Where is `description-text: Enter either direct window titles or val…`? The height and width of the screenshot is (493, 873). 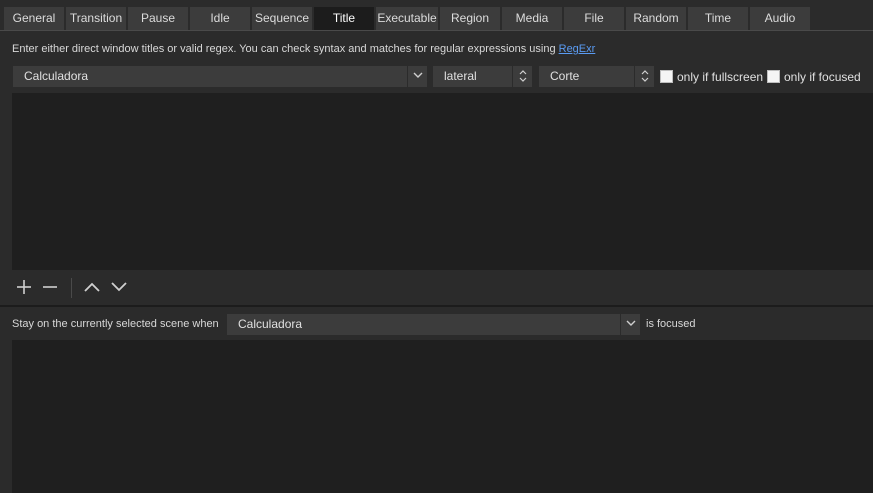
description-text: Enter either direct window titles or val… is located at coordinates (303, 49).